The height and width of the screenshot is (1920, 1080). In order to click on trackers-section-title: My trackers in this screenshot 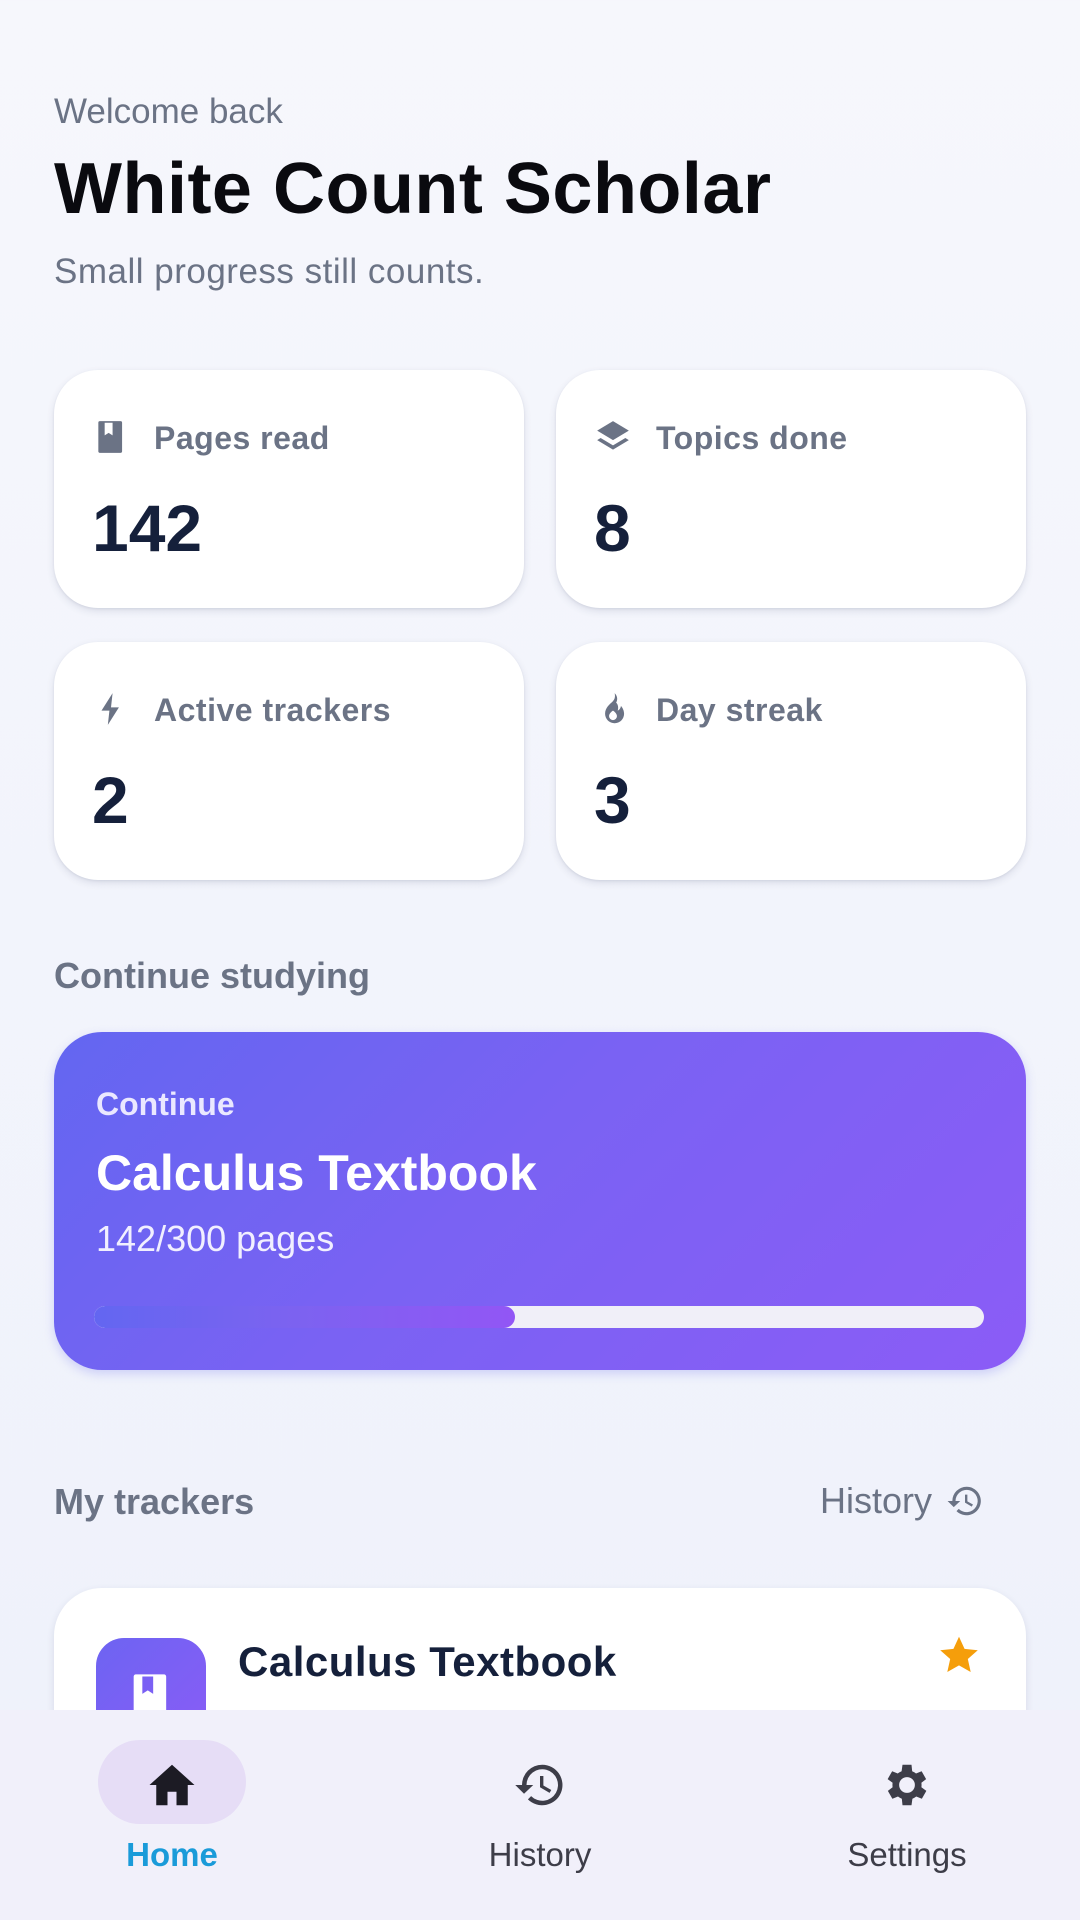, I will do `click(154, 1501)`.